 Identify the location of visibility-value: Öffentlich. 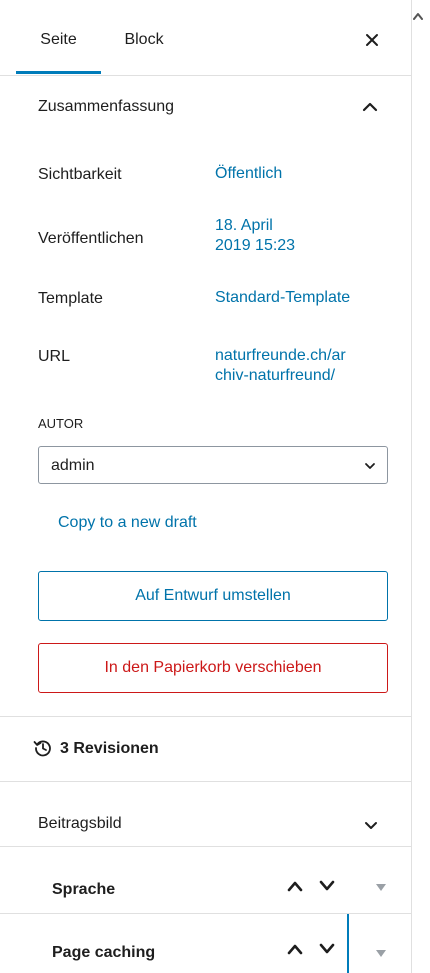
(248, 174).